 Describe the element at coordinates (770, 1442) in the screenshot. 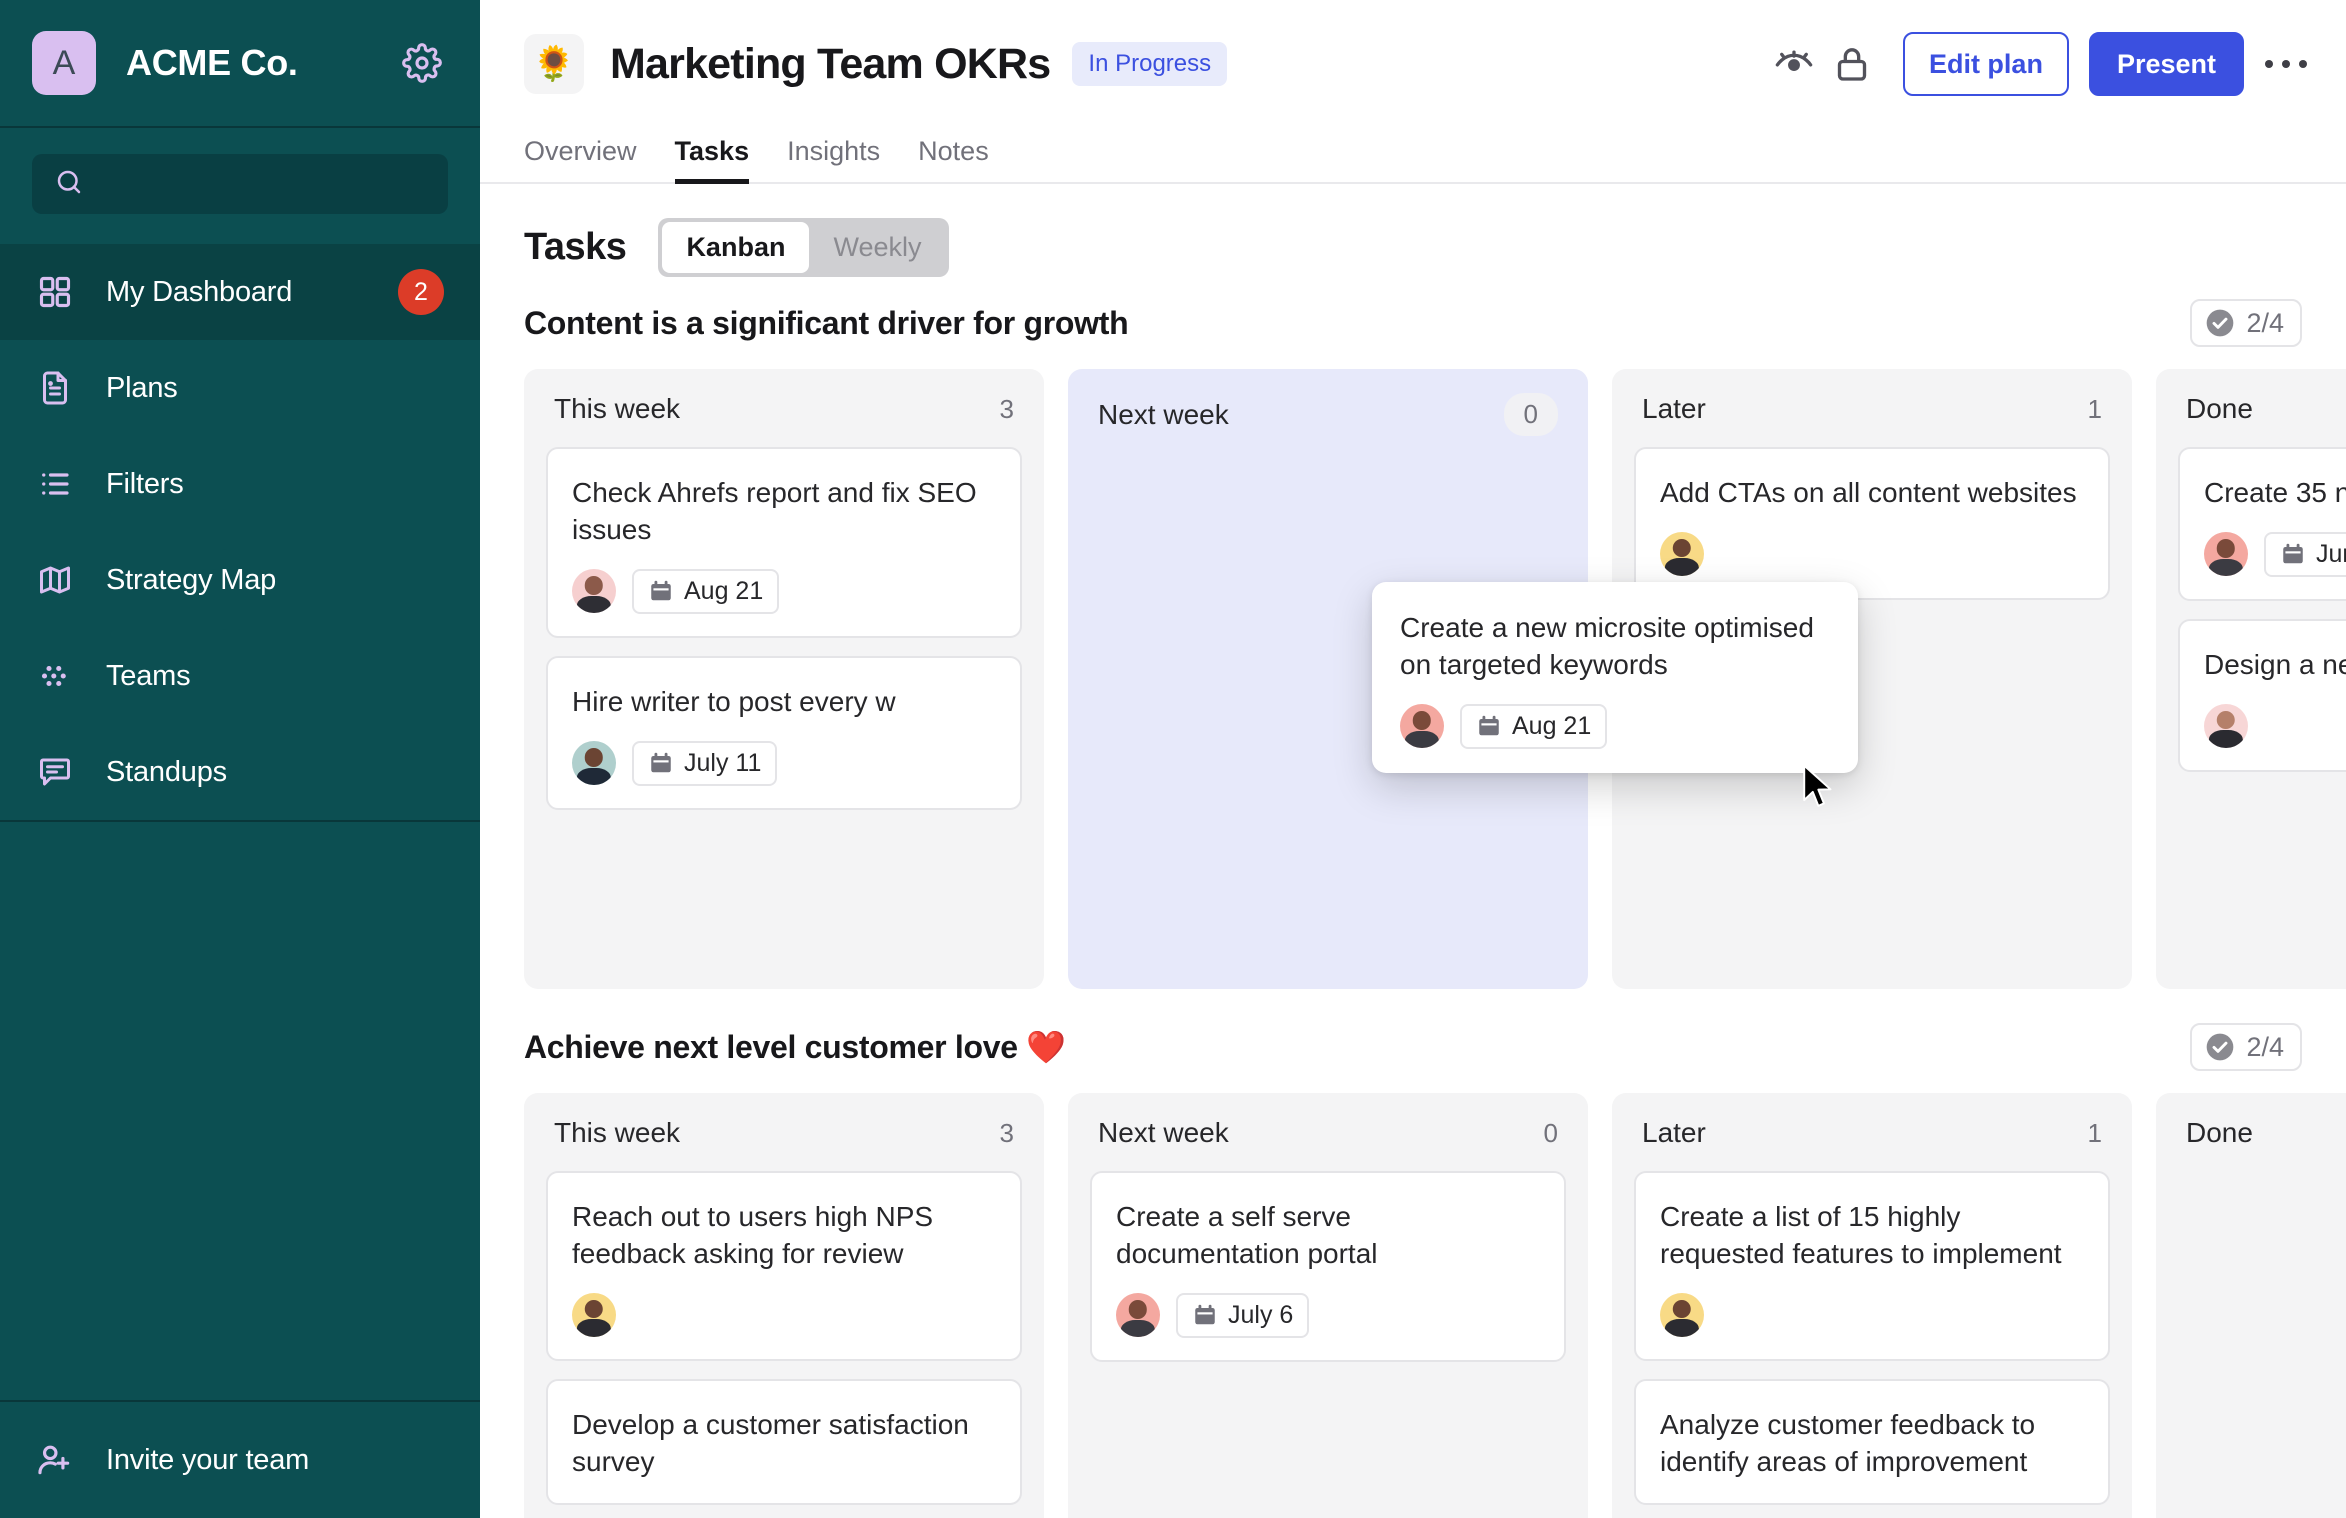

I see `task-title: Develop a customer satisfaction survey` at that location.